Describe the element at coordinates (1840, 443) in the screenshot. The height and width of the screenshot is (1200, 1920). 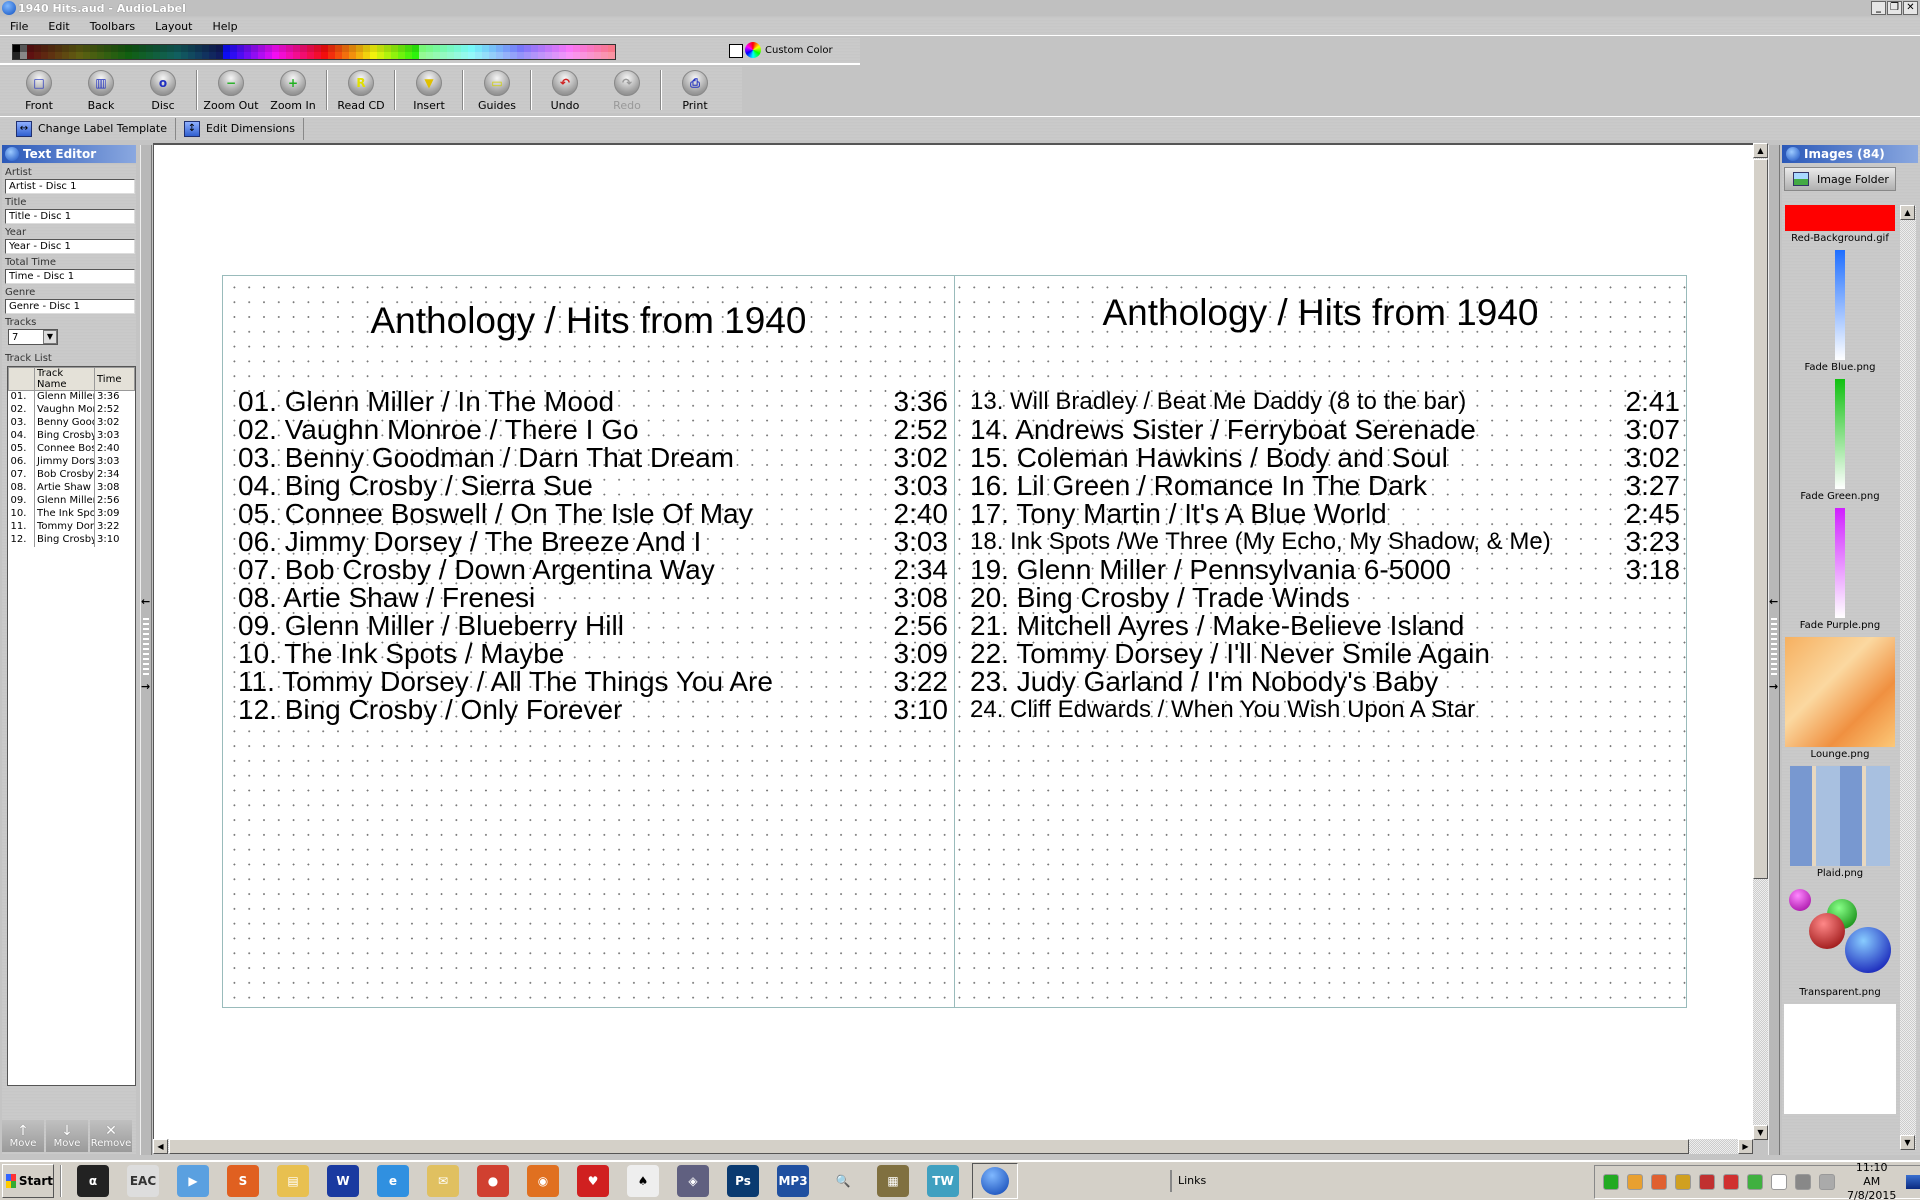
I see `image-item-fade-green: Fade Green.png` at that location.